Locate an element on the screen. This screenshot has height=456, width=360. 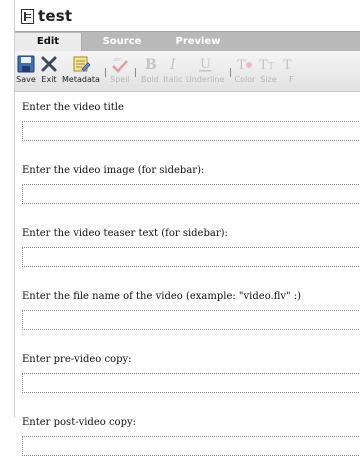
bold-icon: B is located at coordinates (151, 65).